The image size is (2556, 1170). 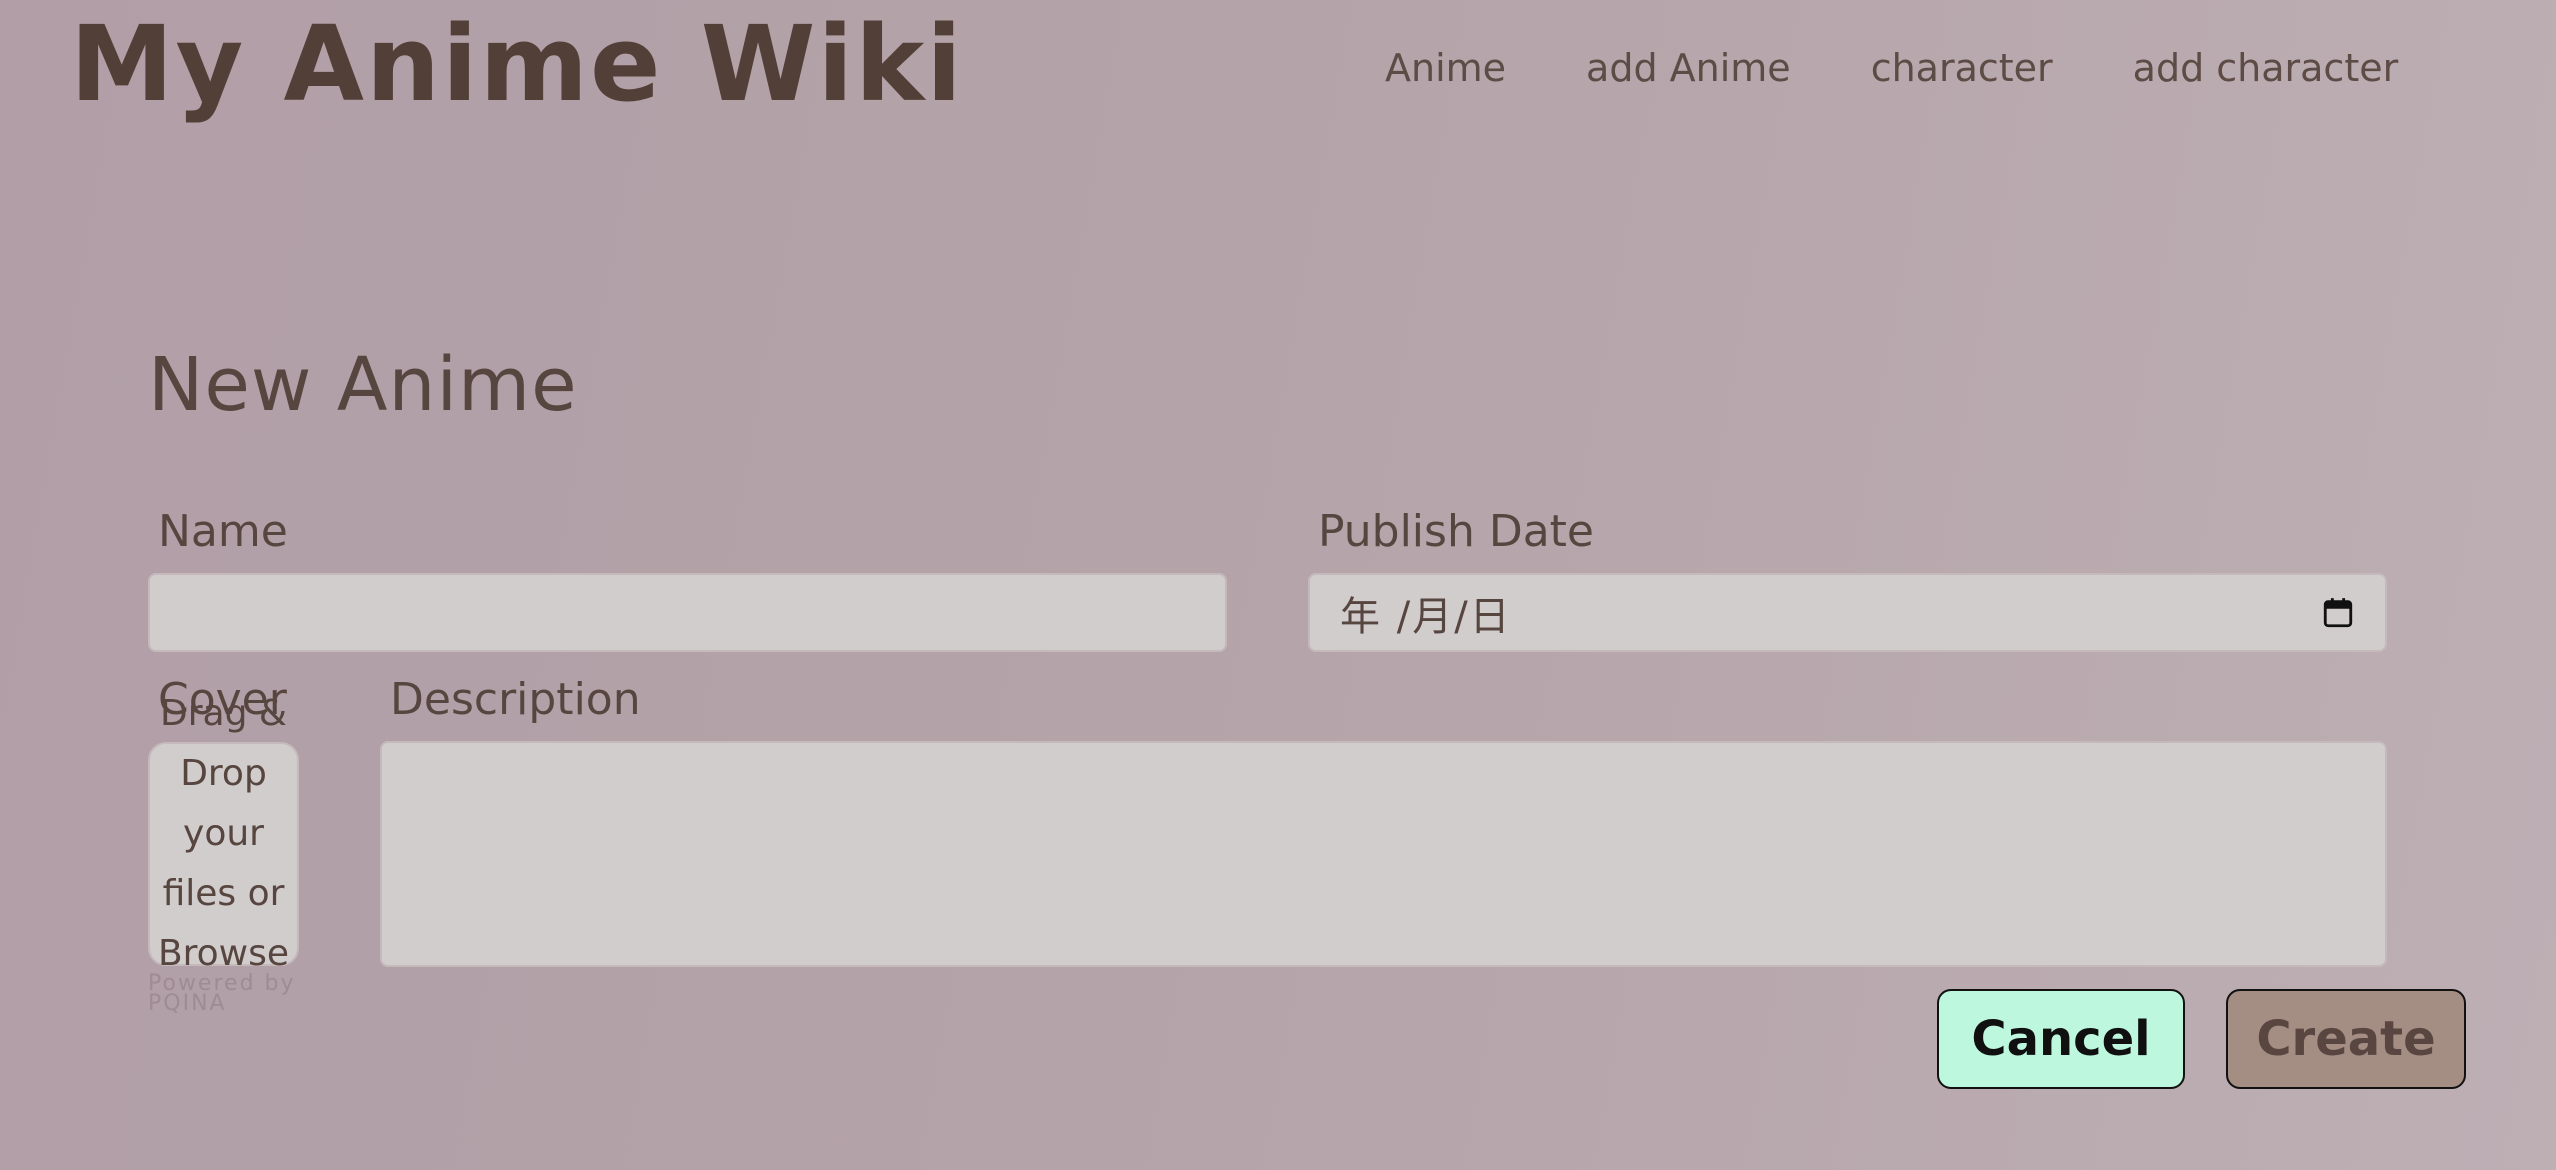 What do you see at coordinates (515, 699) in the screenshot?
I see `description-label: Description` at bounding box center [515, 699].